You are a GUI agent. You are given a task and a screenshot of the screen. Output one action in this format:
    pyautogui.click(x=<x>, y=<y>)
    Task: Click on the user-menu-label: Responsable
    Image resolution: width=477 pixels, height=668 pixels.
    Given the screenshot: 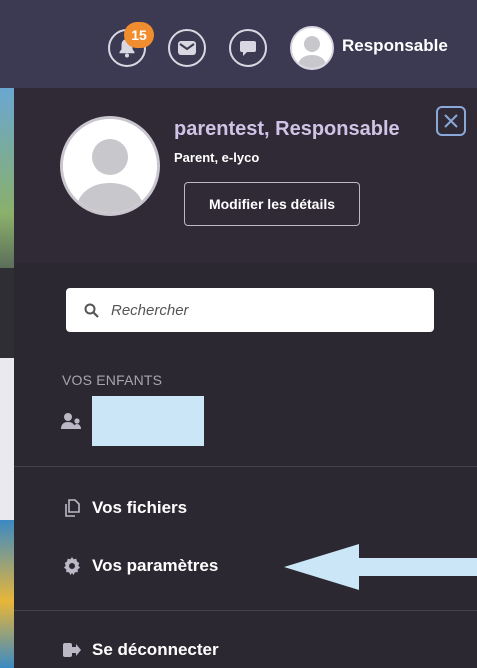 What is the action you would take?
    pyautogui.click(x=395, y=46)
    